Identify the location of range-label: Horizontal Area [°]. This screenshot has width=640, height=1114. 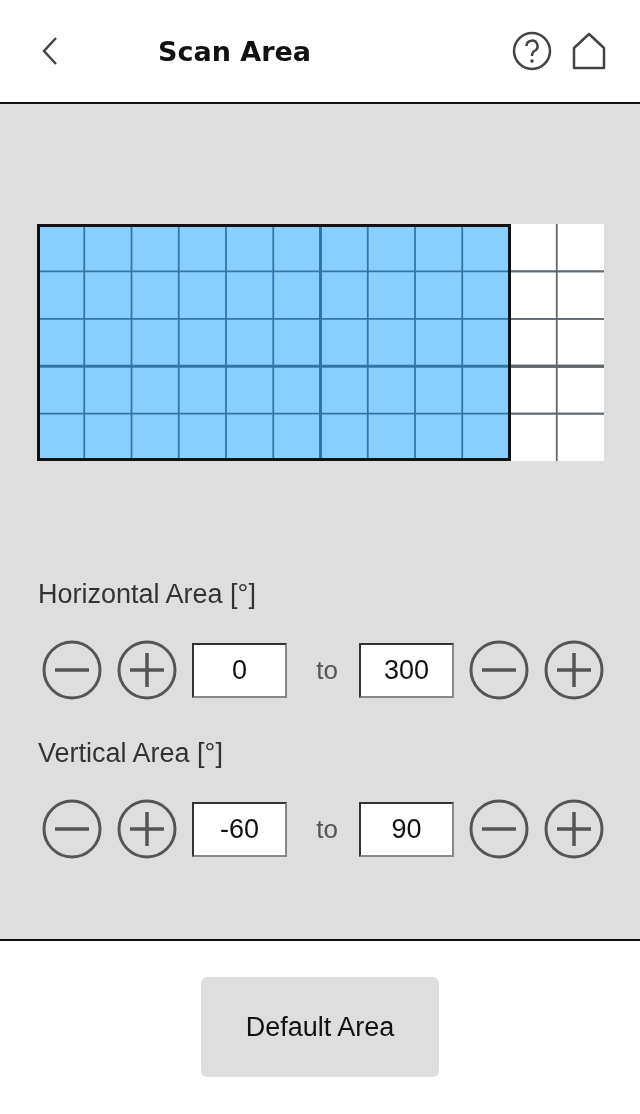
(147, 594).